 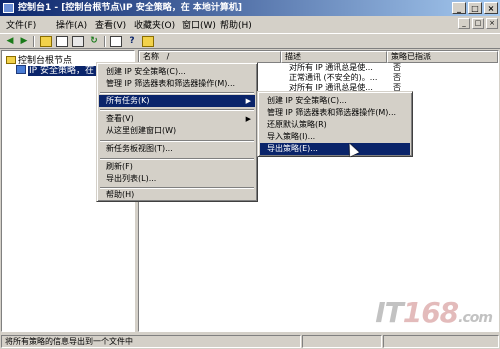 What do you see at coordinates (475, 8) in the screenshot?
I see `maximize-button: □` at bounding box center [475, 8].